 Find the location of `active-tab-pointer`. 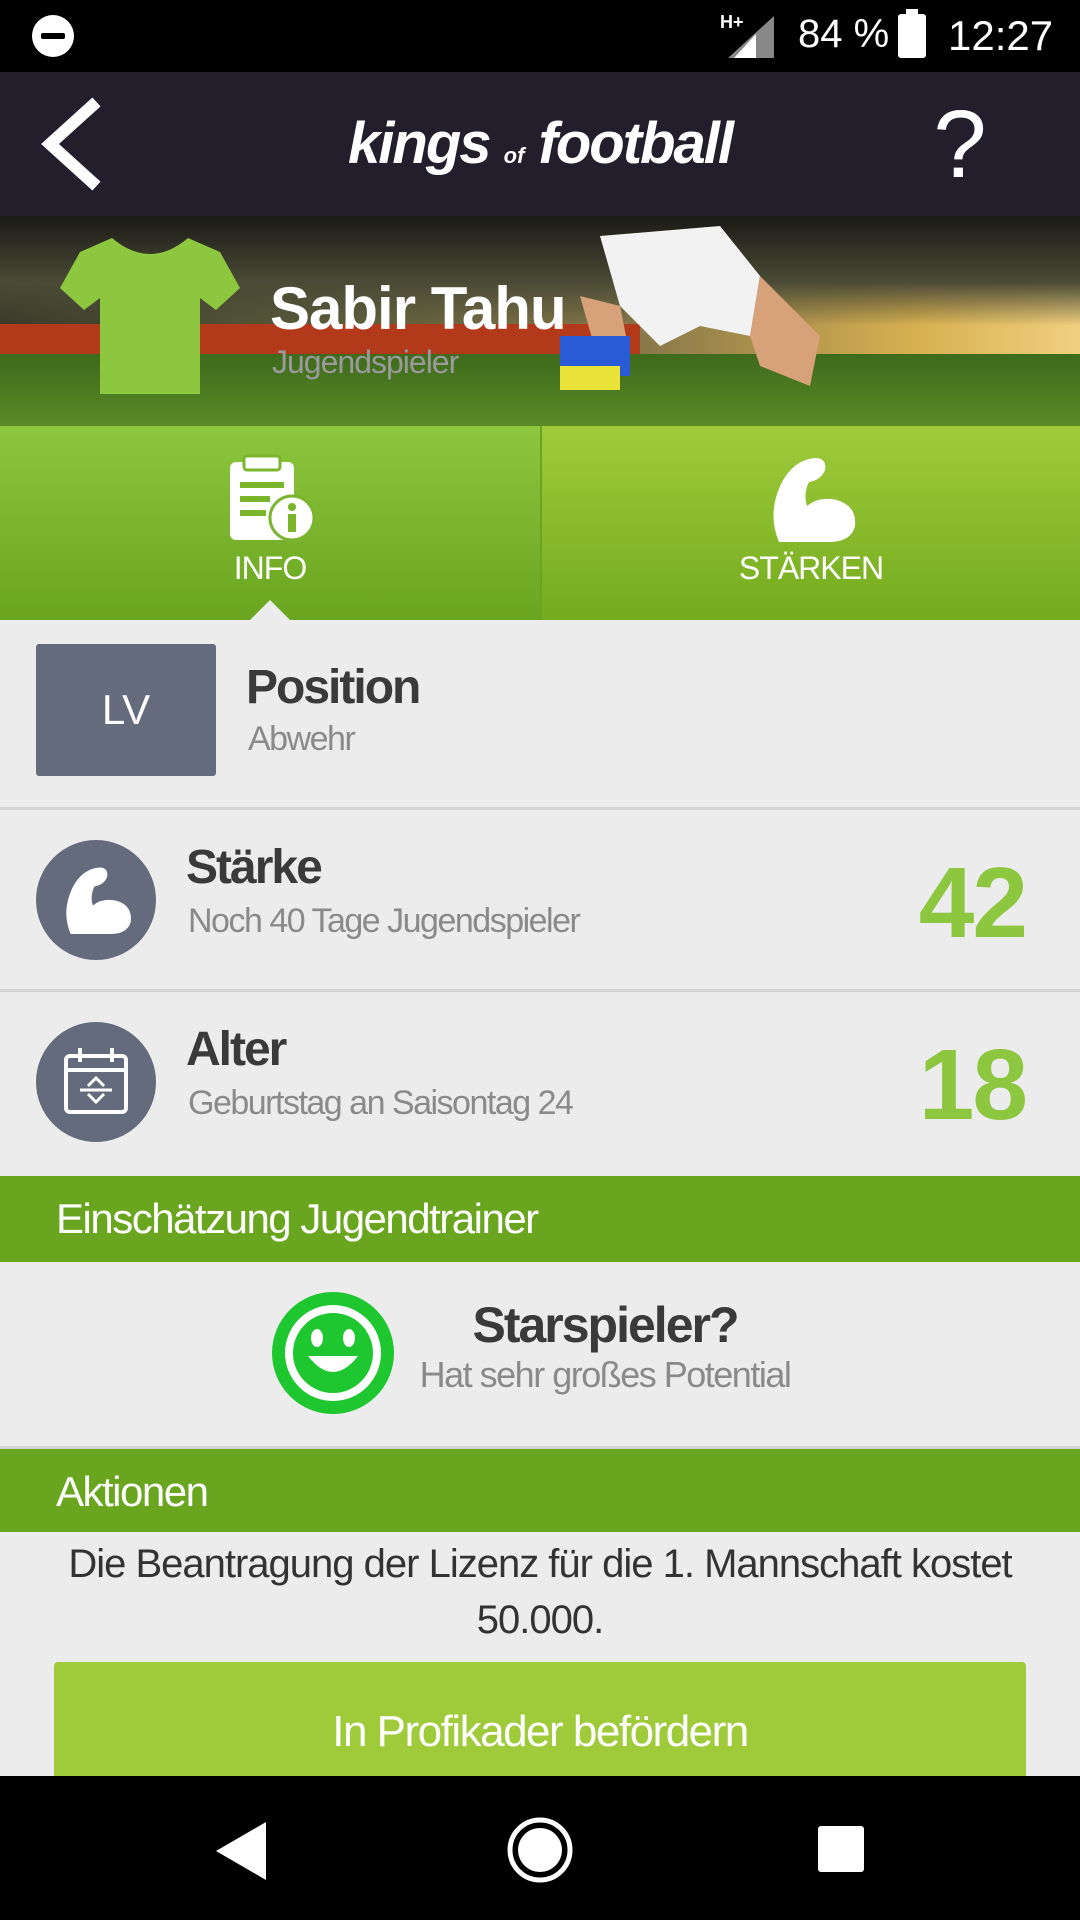

active-tab-pointer is located at coordinates (270, 610).